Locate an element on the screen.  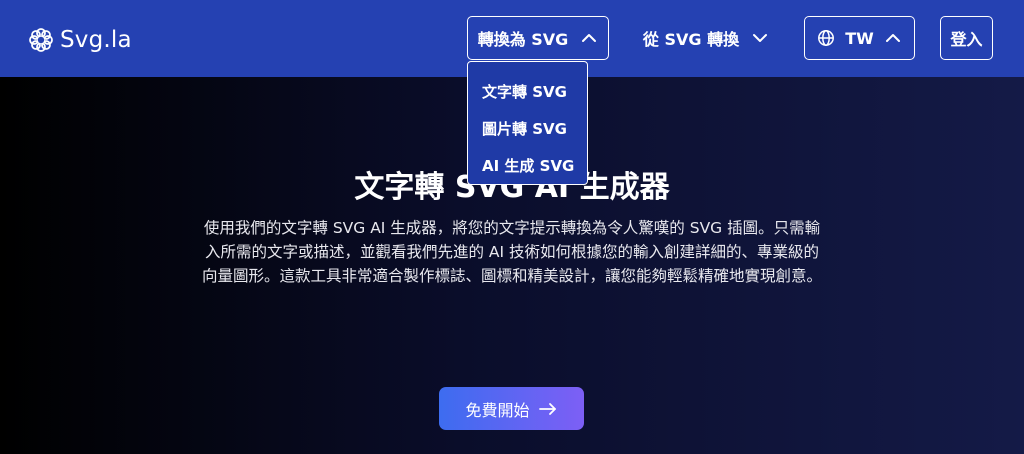
chevron-down-icon is located at coordinates (760, 38).